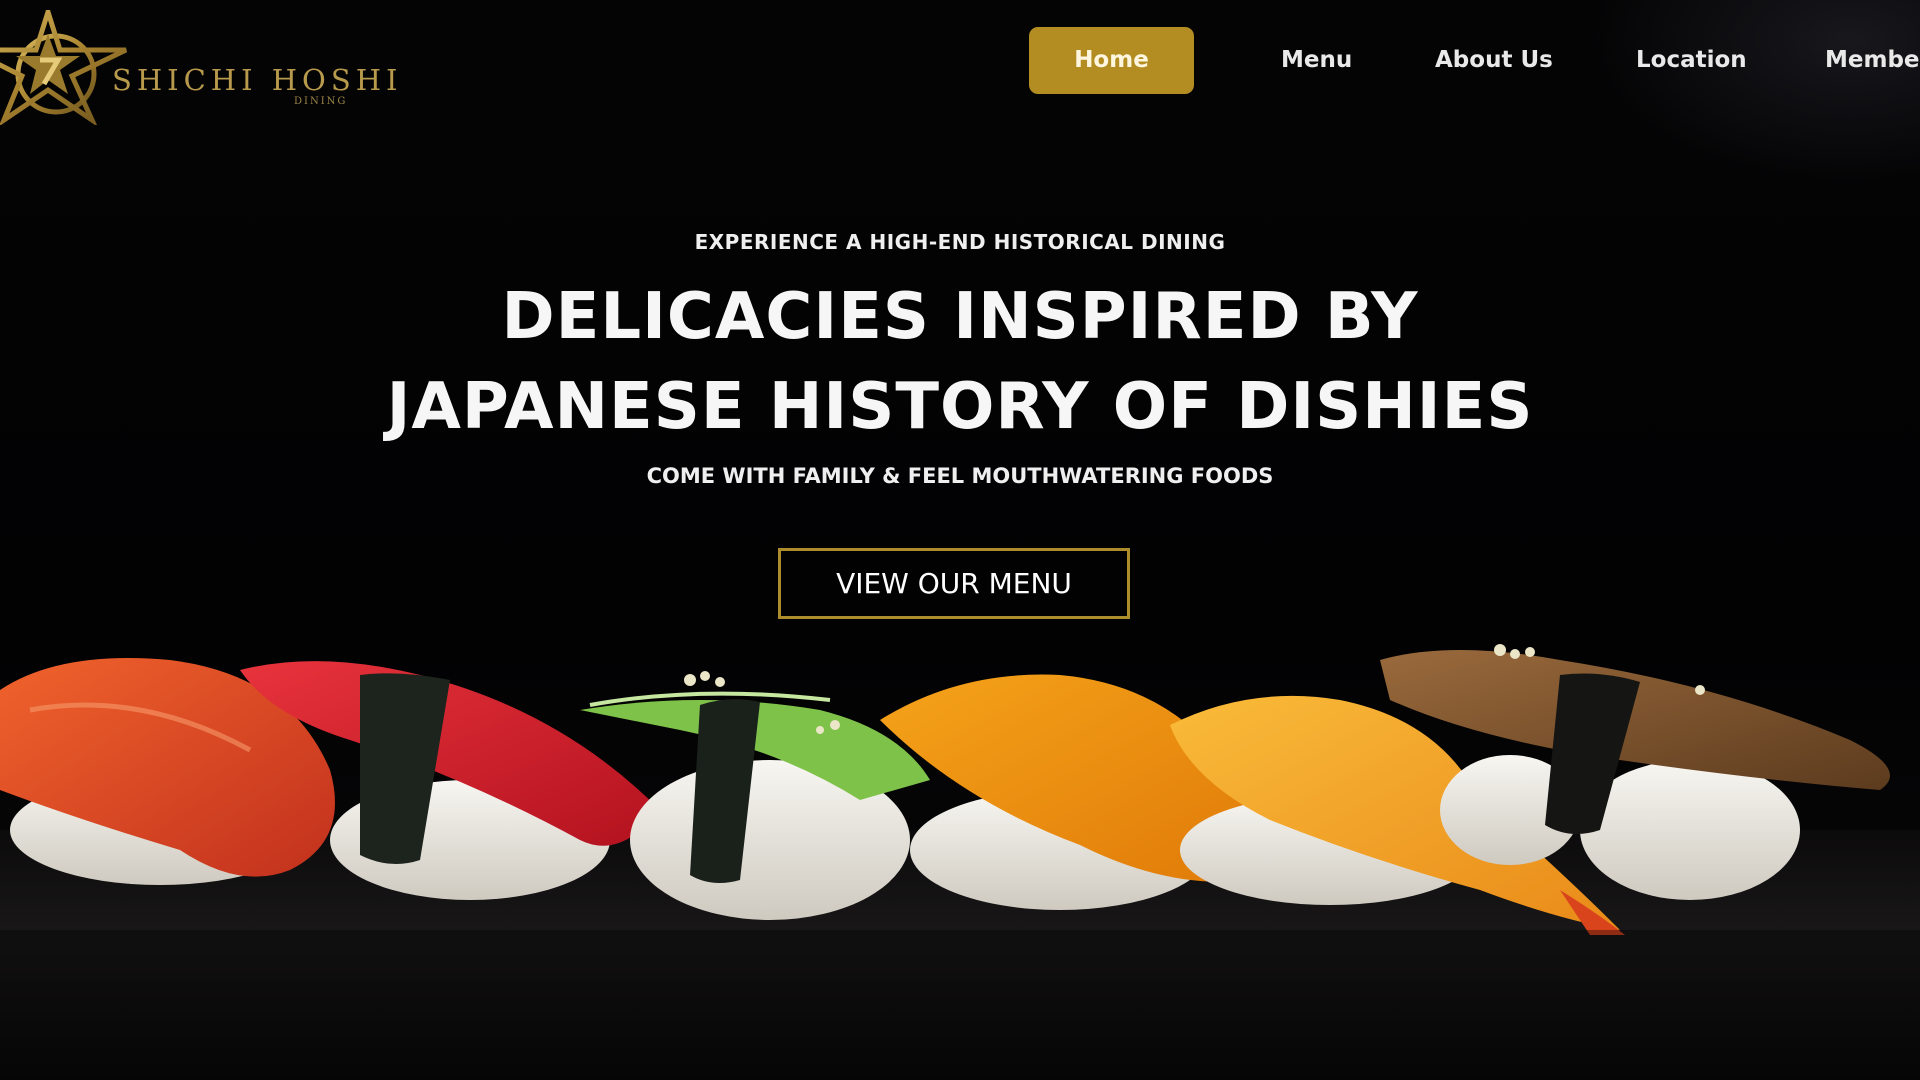  I want to click on nav-member-link: Member, so click(1872, 60).